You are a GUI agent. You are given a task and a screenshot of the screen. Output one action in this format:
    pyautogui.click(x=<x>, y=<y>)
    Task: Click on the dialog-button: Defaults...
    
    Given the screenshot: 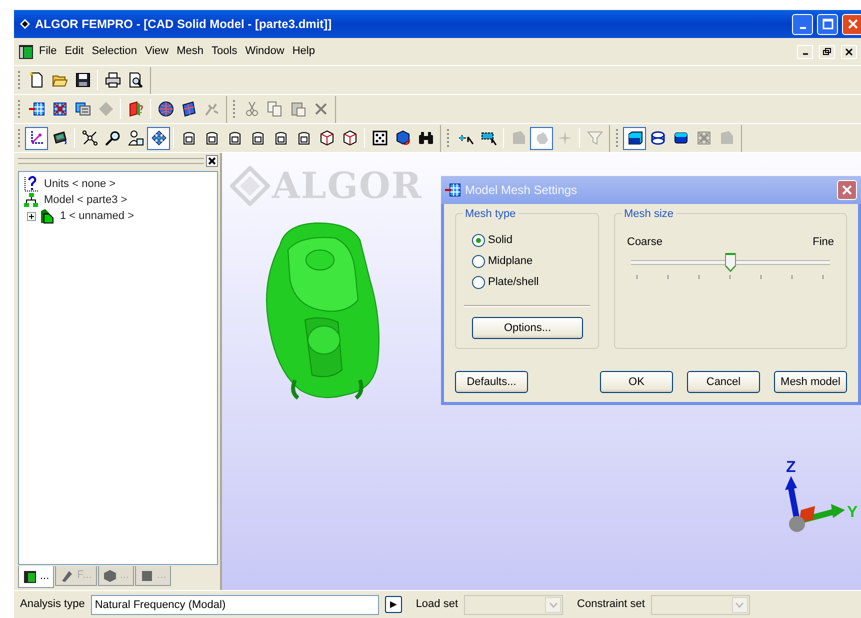 What is the action you would take?
    pyautogui.click(x=491, y=382)
    